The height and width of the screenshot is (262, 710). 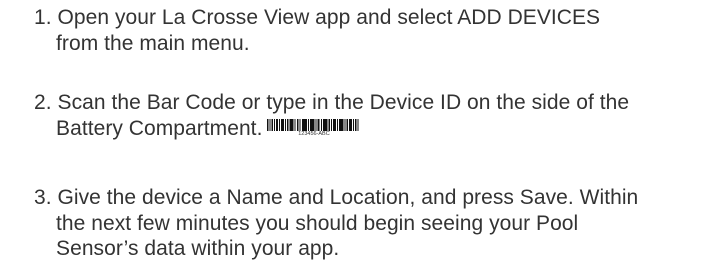 I want to click on step-1-number: 1., so click(x=43, y=17).